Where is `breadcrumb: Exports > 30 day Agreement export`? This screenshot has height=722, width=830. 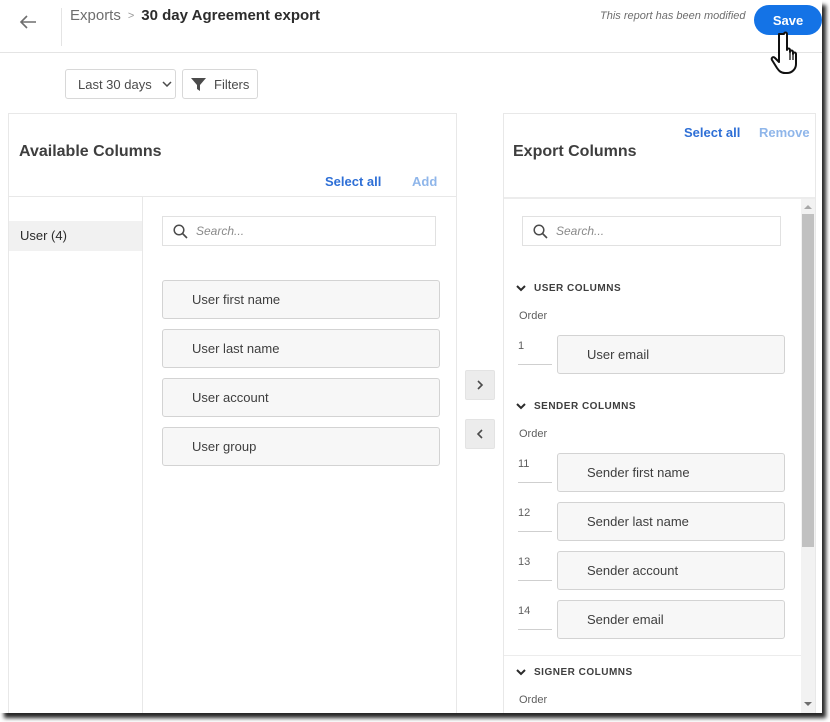 breadcrumb: Exports > 30 day Agreement export is located at coordinates (195, 15).